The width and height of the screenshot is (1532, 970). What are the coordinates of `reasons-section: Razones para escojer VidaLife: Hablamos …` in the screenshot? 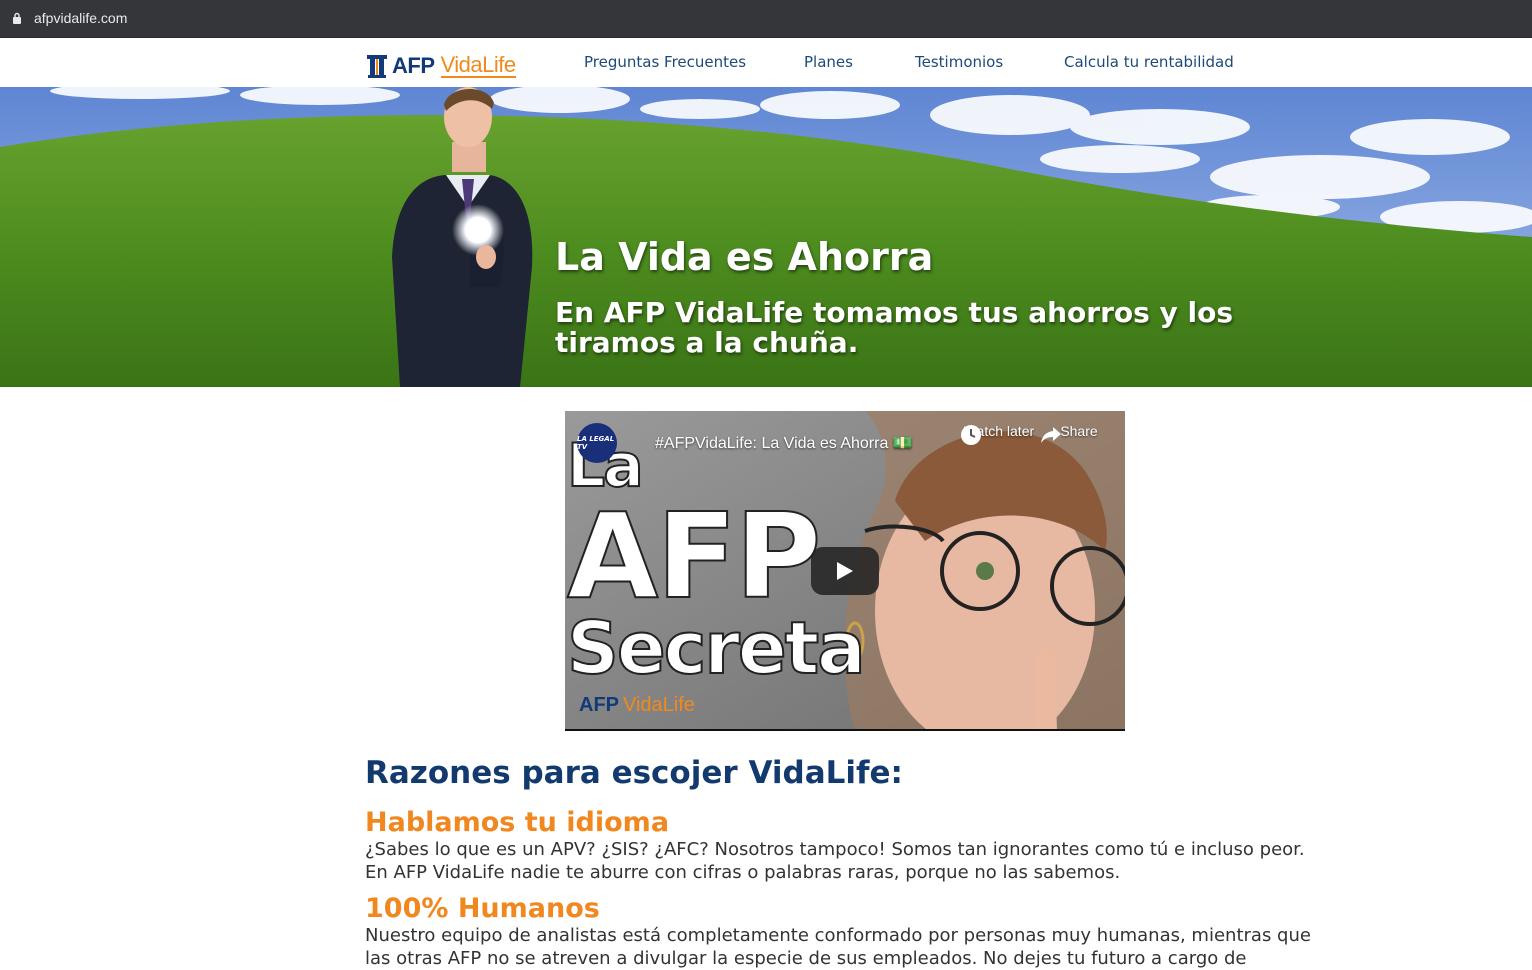 It's located at (845, 862).